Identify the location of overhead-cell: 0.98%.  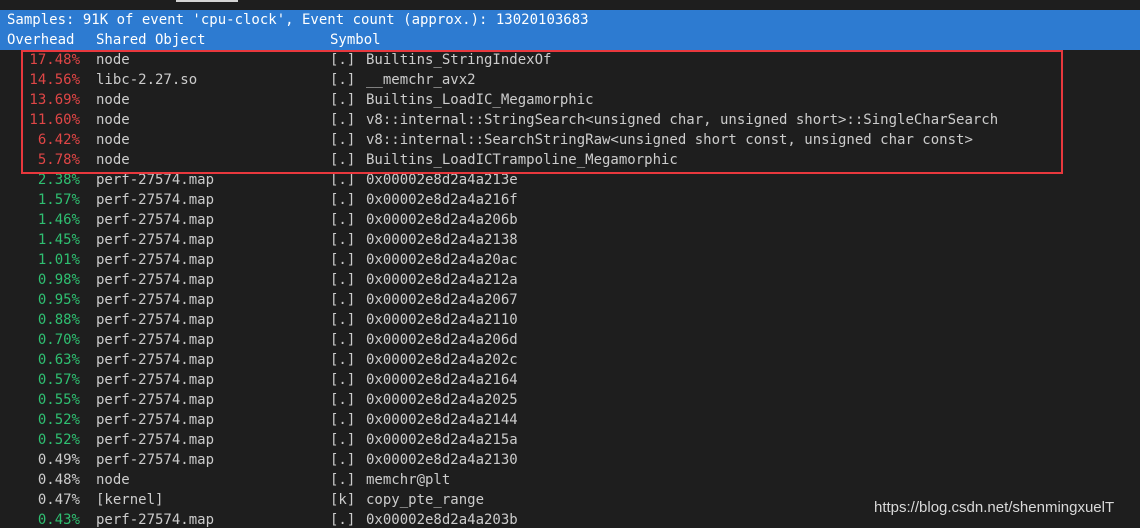
(58, 280).